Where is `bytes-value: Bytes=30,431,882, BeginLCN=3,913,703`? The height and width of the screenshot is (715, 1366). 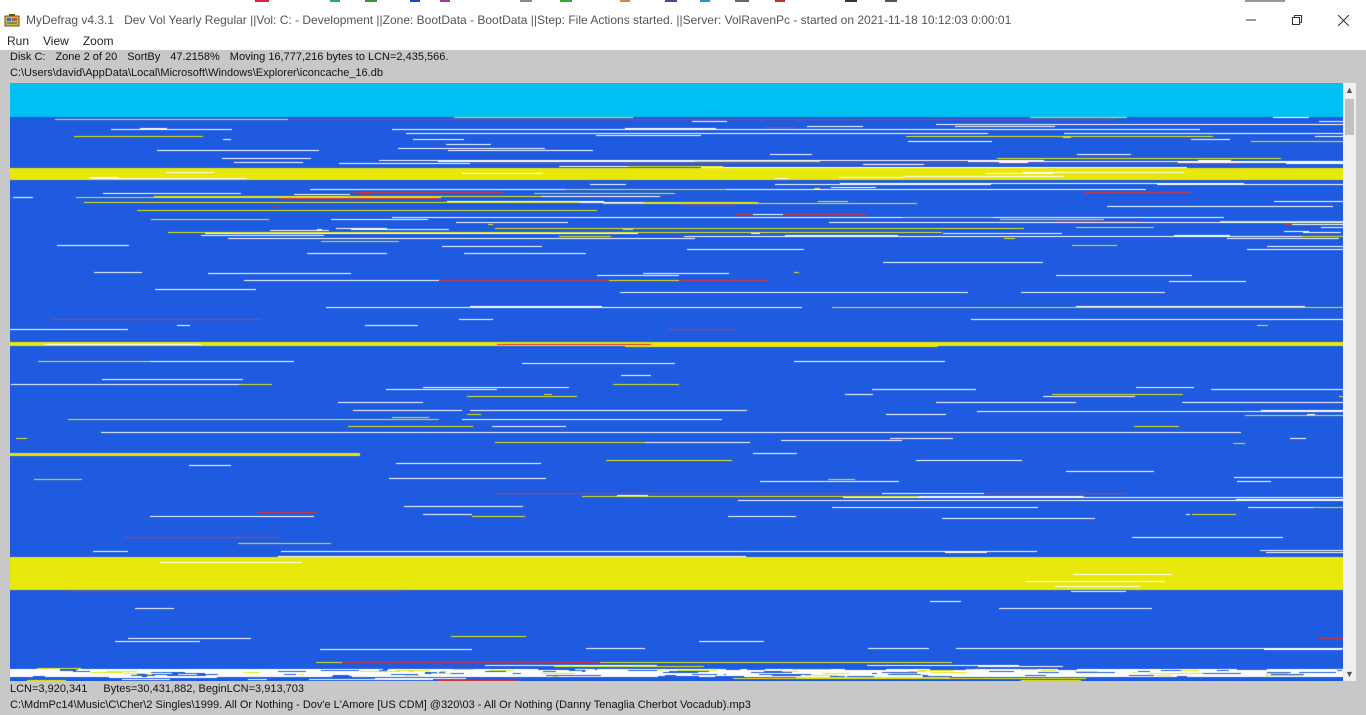 bytes-value: Bytes=30,431,882, BeginLCN=3,913,703 is located at coordinates (203, 689).